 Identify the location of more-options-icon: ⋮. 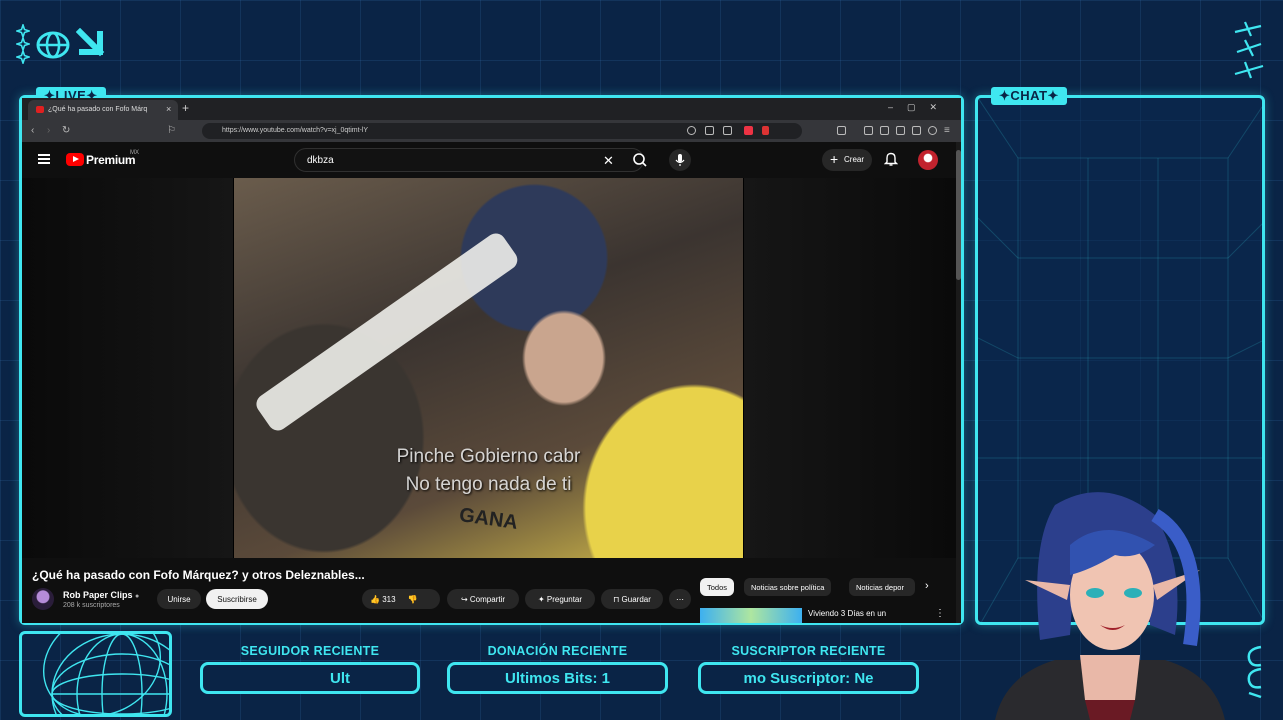
(940, 613).